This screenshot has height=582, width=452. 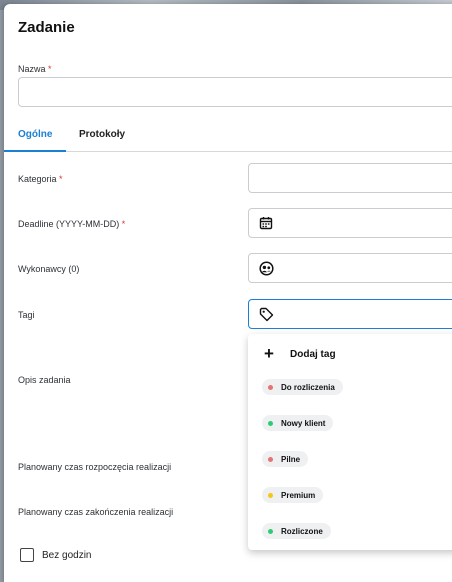 What do you see at coordinates (298, 423) in the screenshot?
I see `tag-option: Nowy klient` at bounding box center [298, 423].